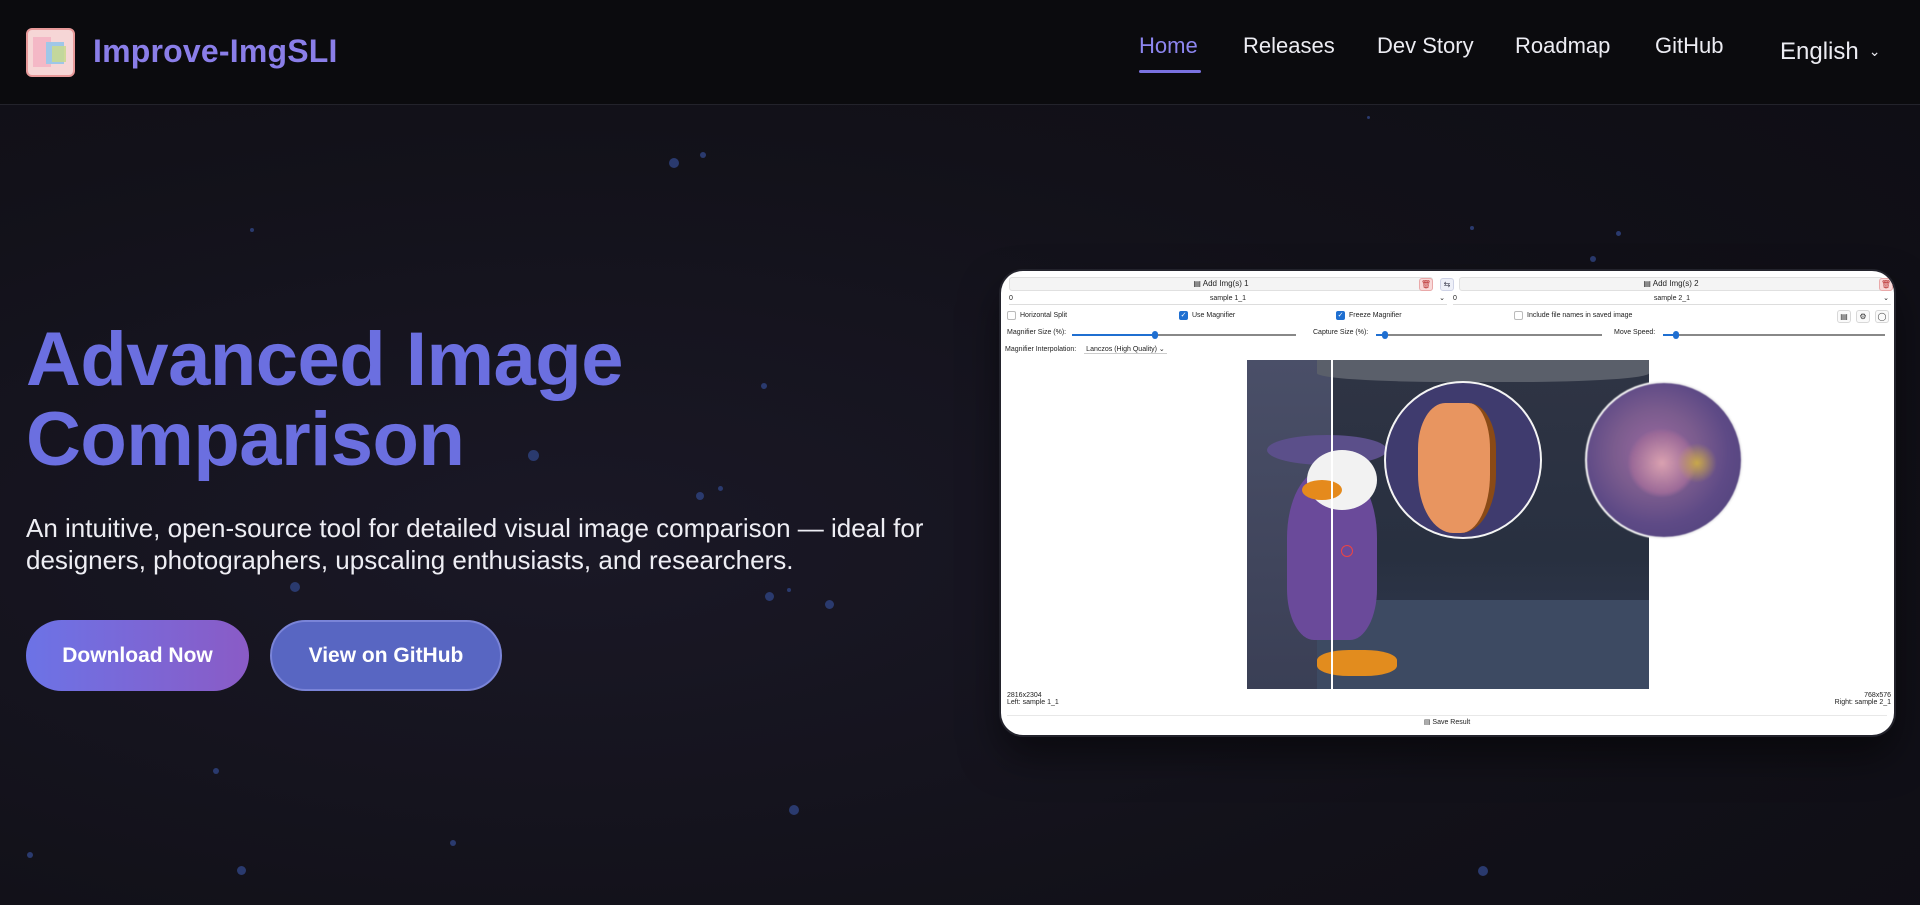 The image size is (1920, 905). What do you see at coordinates (1037, 332) in the screenshot?
I see `magnifier-size-label: Magnifier Size (%):` at bounding box center [1037, 332].